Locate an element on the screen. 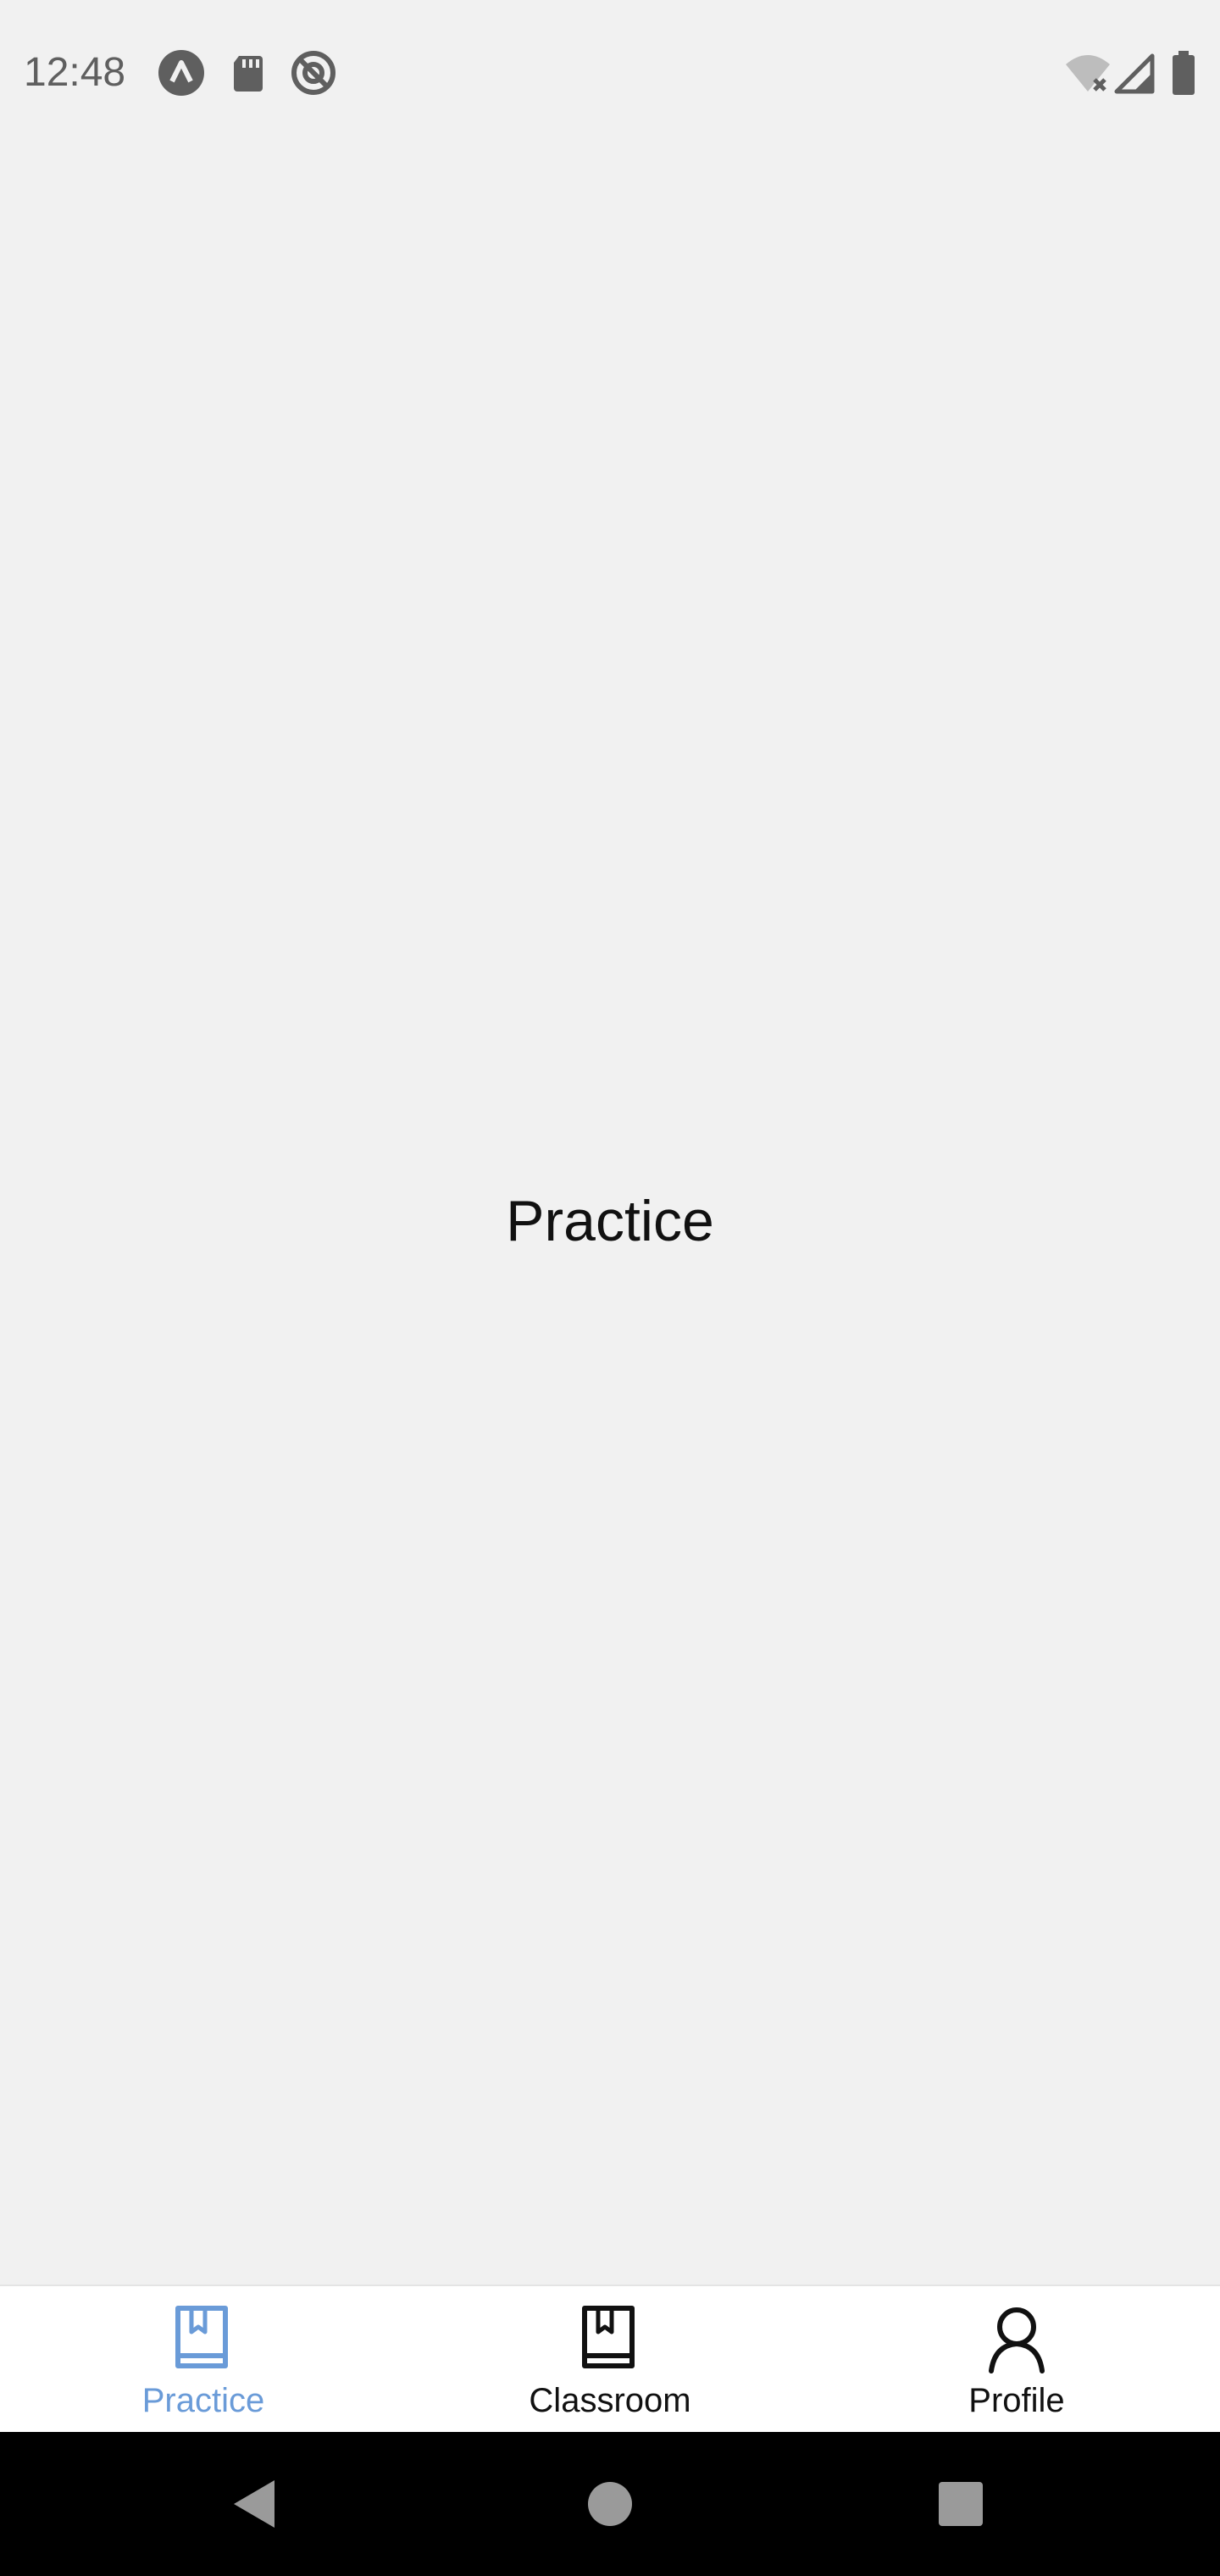  back-button is located at coordinates (256, 2504).